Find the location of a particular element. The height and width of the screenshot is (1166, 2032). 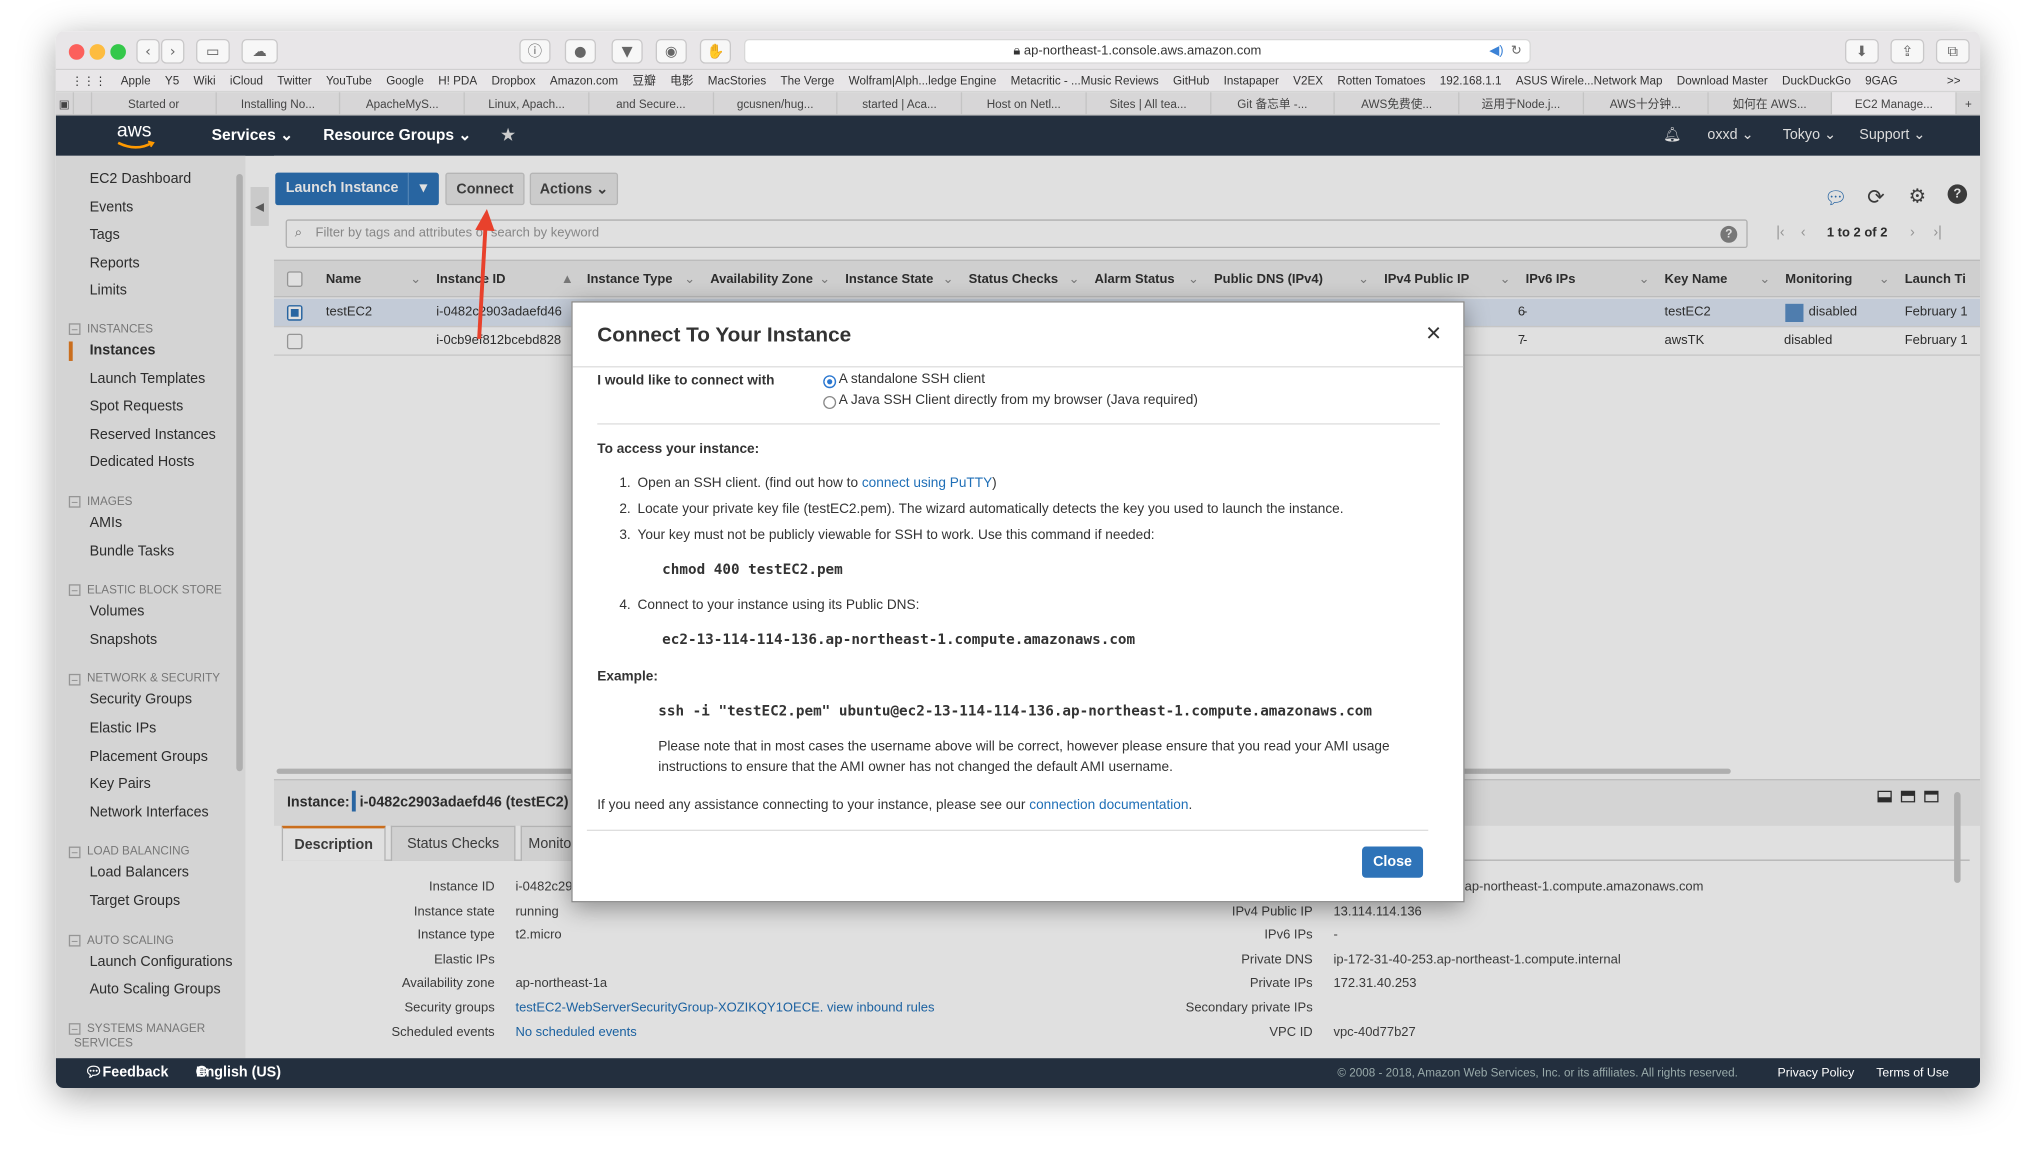

privacy-policy-link: Privacy Policy is located at coordinates (1816, 1073).